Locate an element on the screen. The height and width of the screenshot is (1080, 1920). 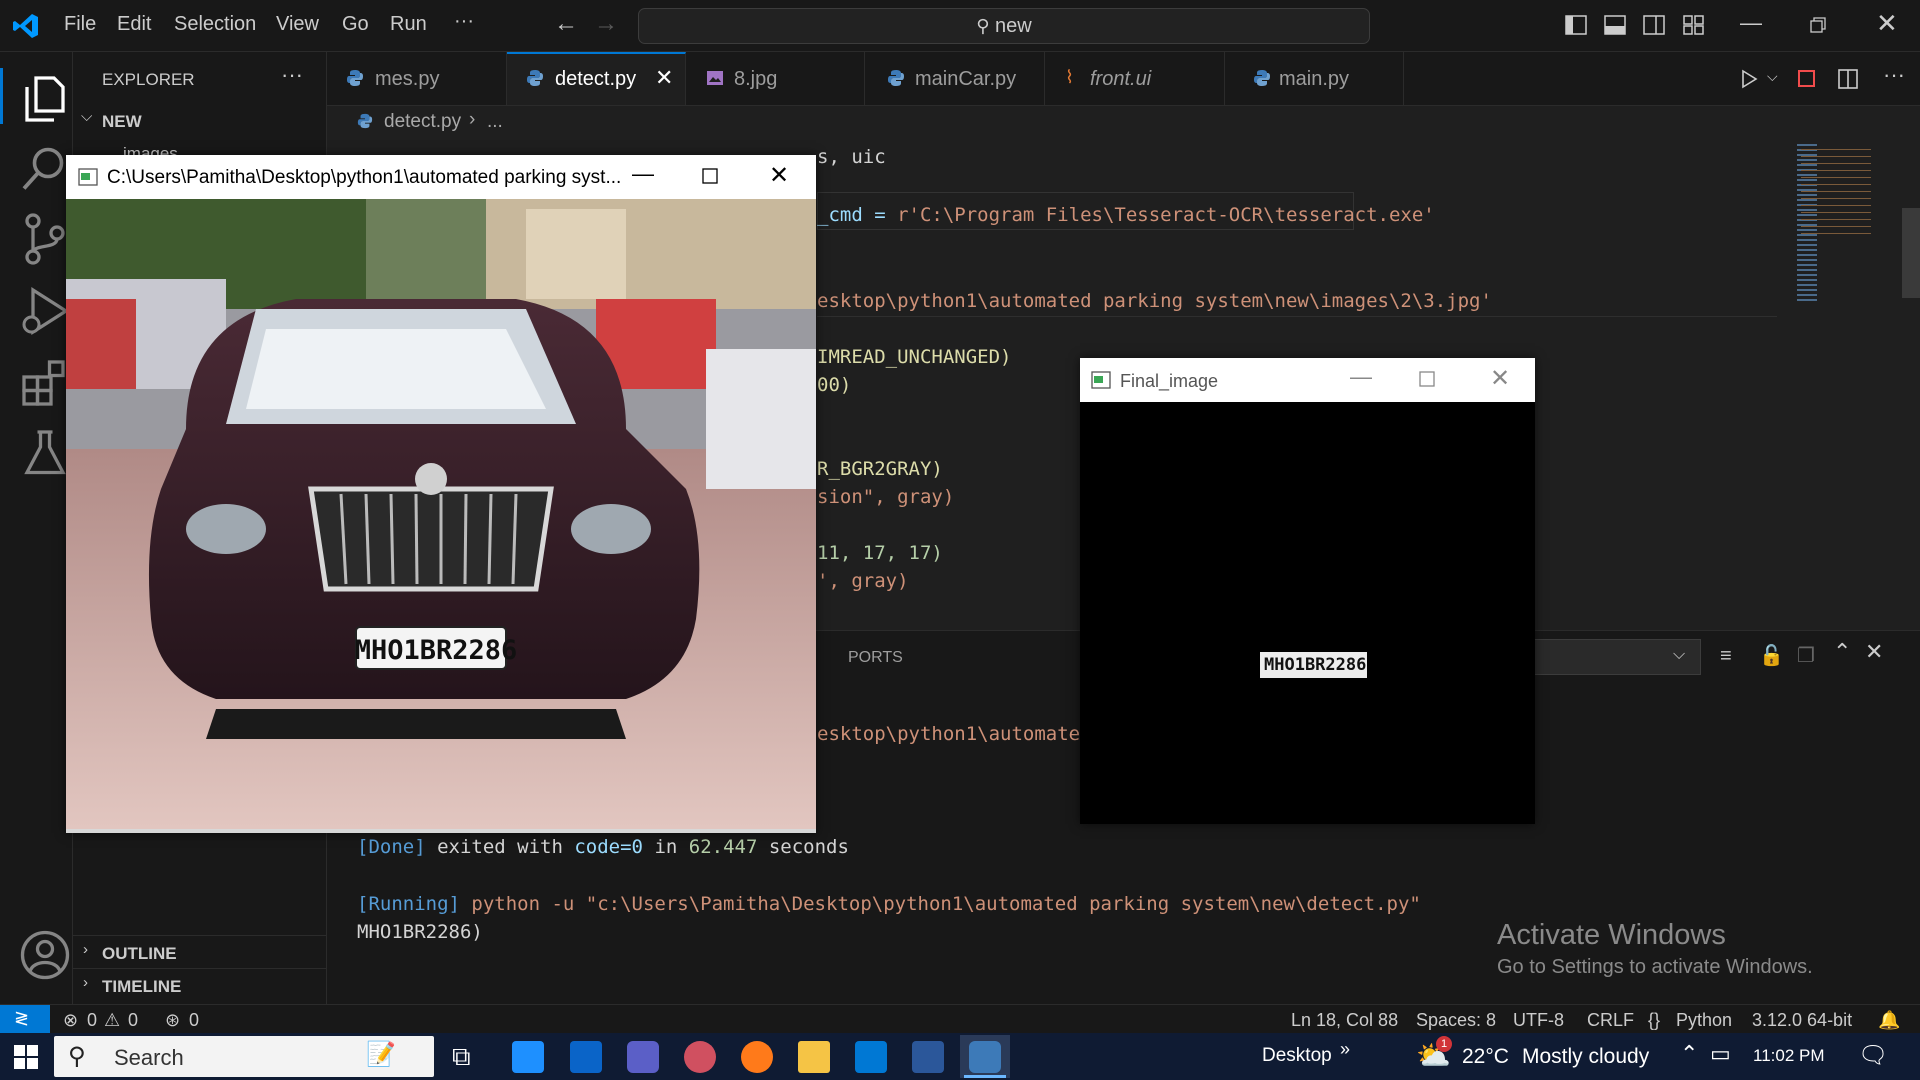
maximize-panel-icon: ⌃ is located at coordinates (1842, 652).